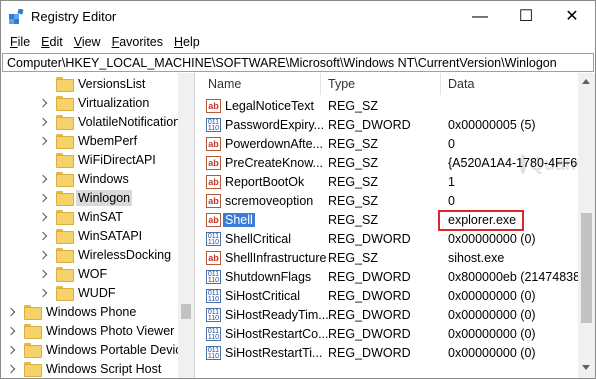 This screenshot has height=379, width=596. I want to click on value-row: ab Shell REG_SZ explorer.exe, so click(388, 220).